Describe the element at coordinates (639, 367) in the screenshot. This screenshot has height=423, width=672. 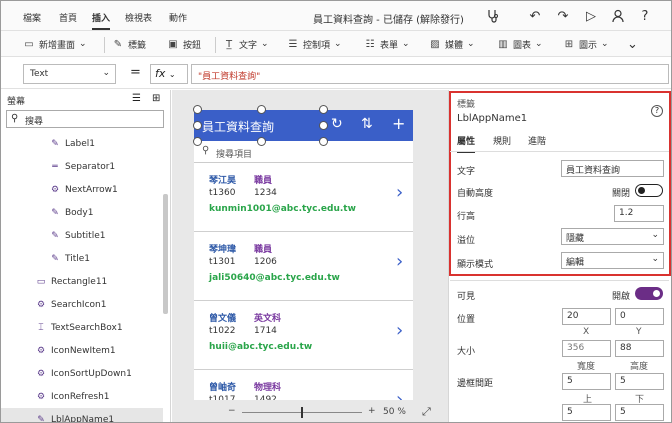
I see `height-caption: 高度` at that location.